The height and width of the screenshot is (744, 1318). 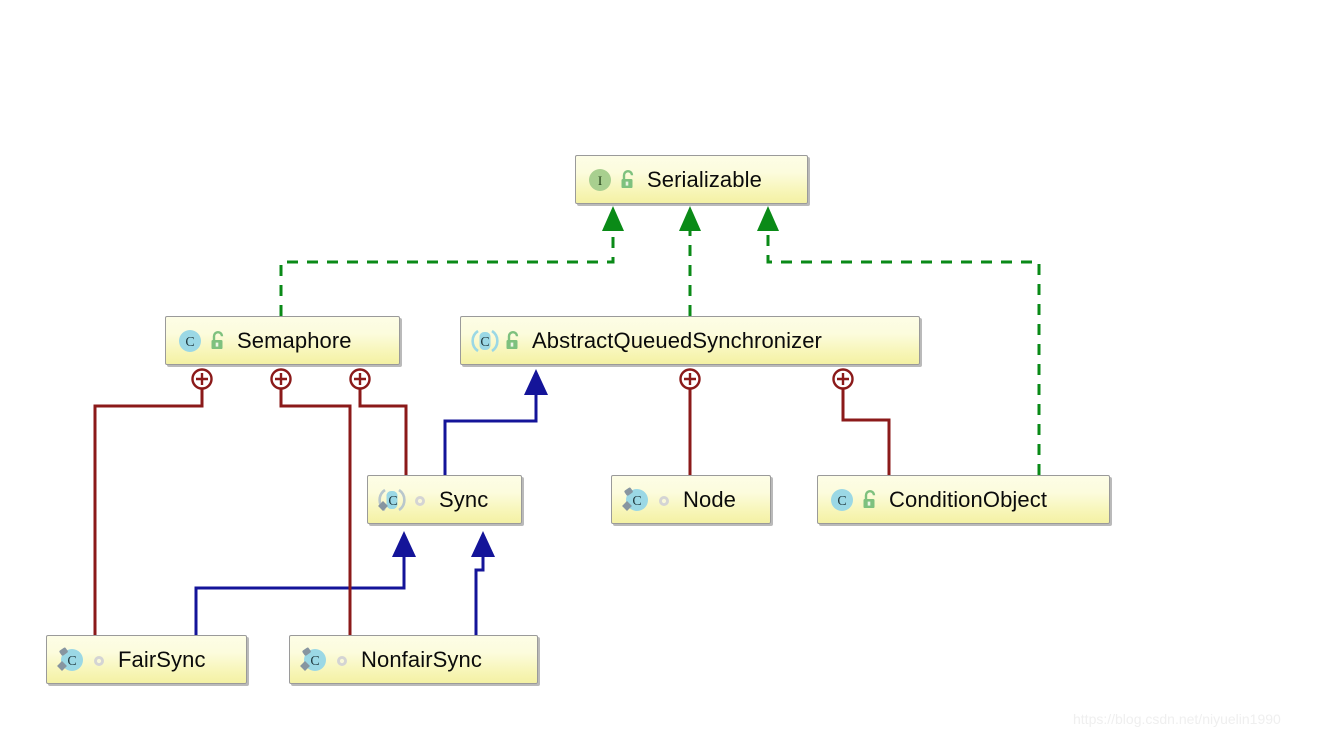 What do you see at coordinates (968, 499) in the screenshot?
I see `node-label: ConditionObject` at bounding box center [968, 499].